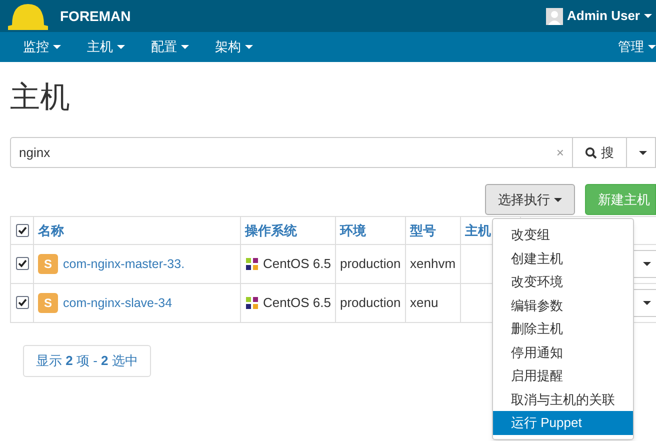  Describe the element at coordinates (563, 376) in the screenshot. I see `menu-item: 启用提醒` at that location.